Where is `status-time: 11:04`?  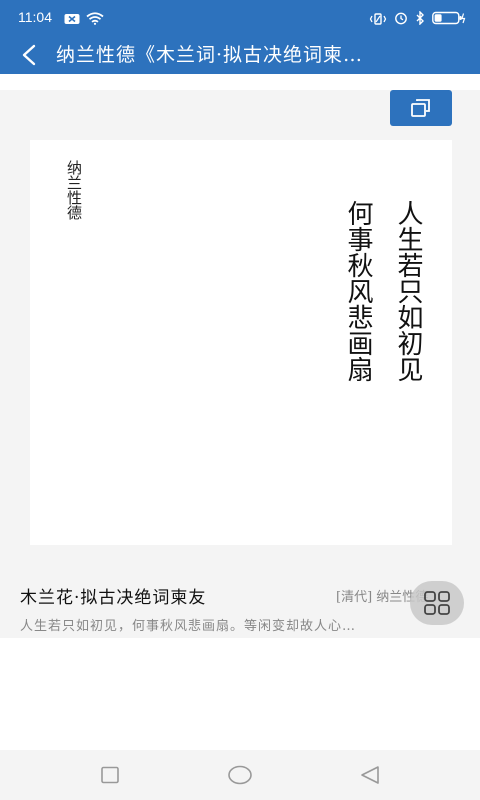 status-time: 11:04 is located at coordinates (35, 17).